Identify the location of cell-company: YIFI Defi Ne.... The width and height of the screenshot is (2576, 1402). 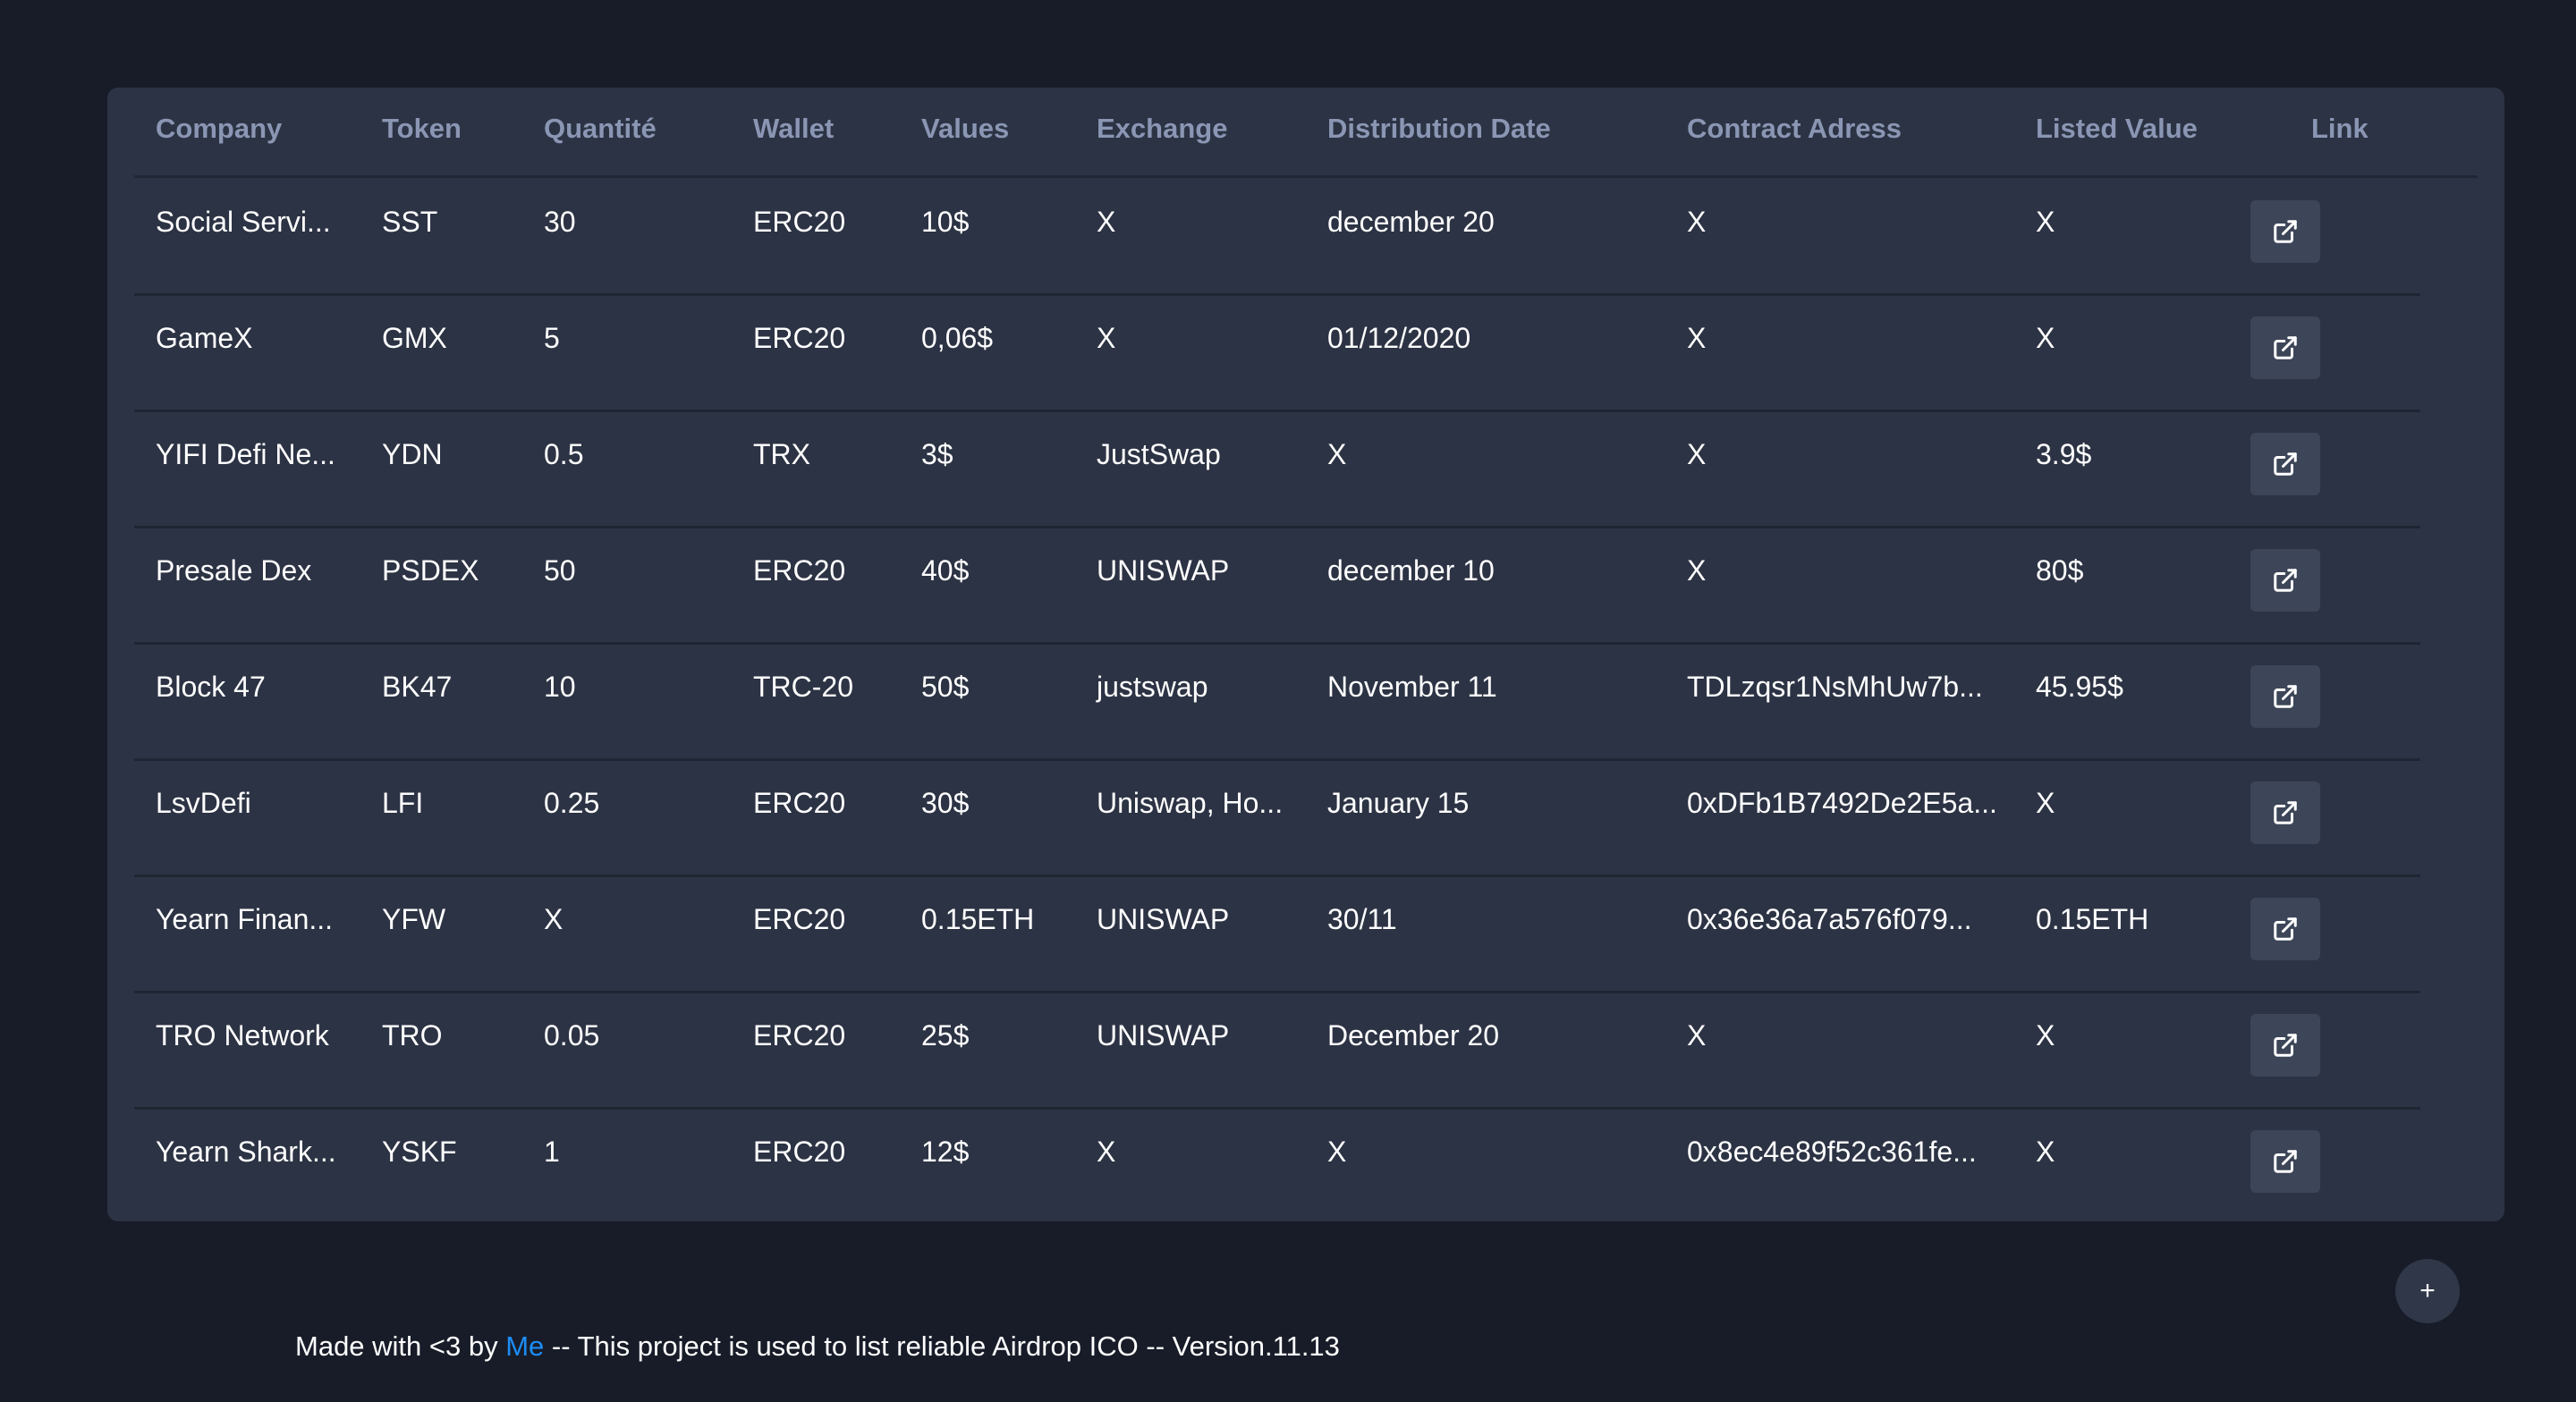
(245, 454).